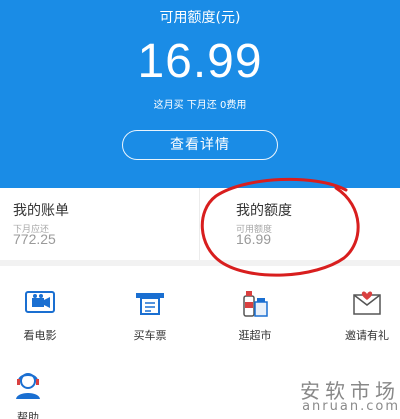 Image resolution: width=400 pixels, height=419 pixels. I want to click on my-quota-title: 我的额度, so click(264, 211).